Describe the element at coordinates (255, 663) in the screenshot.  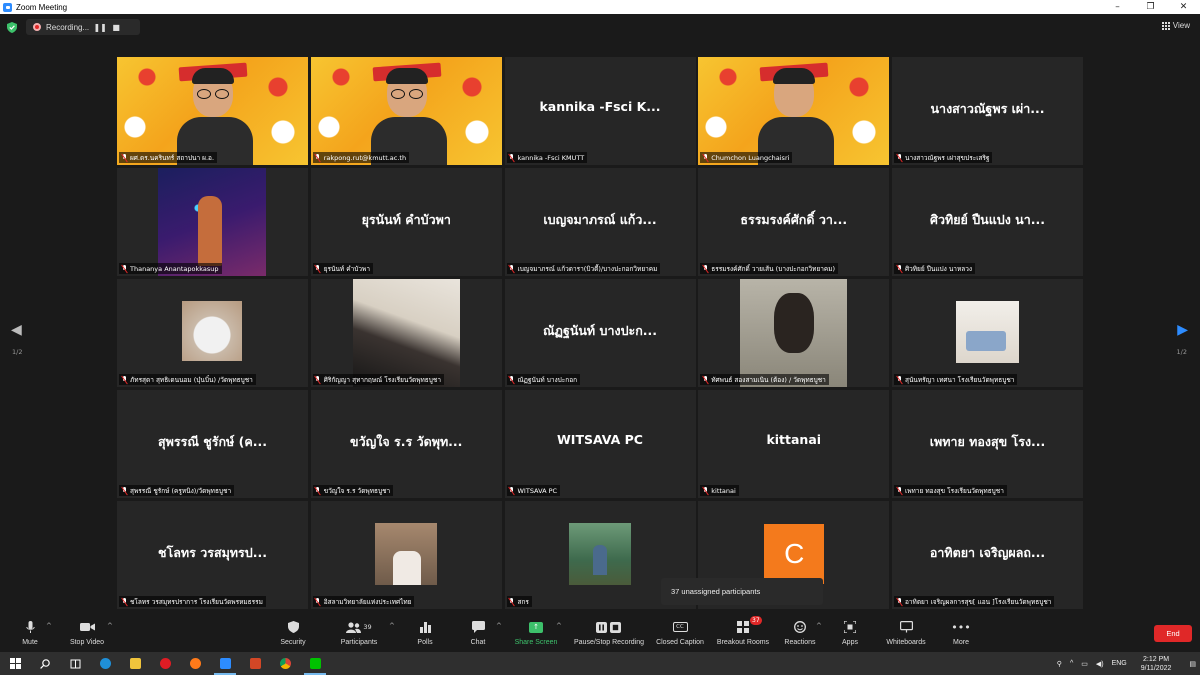
I see `taskbar-powerpoint` at that location.